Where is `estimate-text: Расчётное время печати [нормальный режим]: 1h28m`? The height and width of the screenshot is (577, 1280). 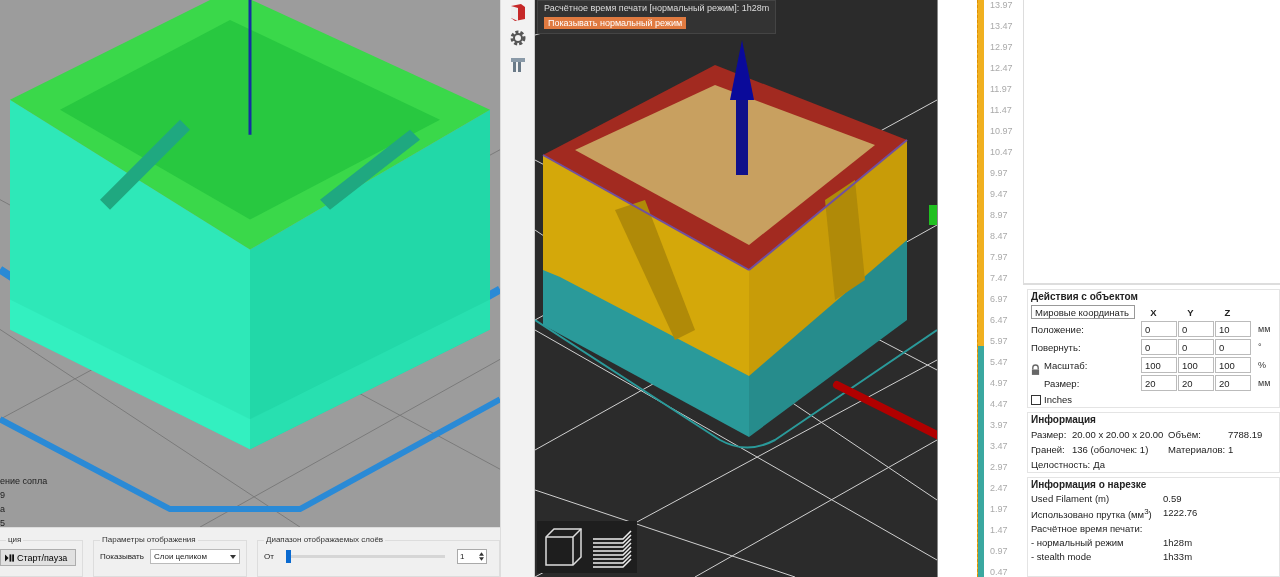
estimate-text: Расчётное время печати [нормальный режим]: 1h28m is located at coordinates (657, 8).